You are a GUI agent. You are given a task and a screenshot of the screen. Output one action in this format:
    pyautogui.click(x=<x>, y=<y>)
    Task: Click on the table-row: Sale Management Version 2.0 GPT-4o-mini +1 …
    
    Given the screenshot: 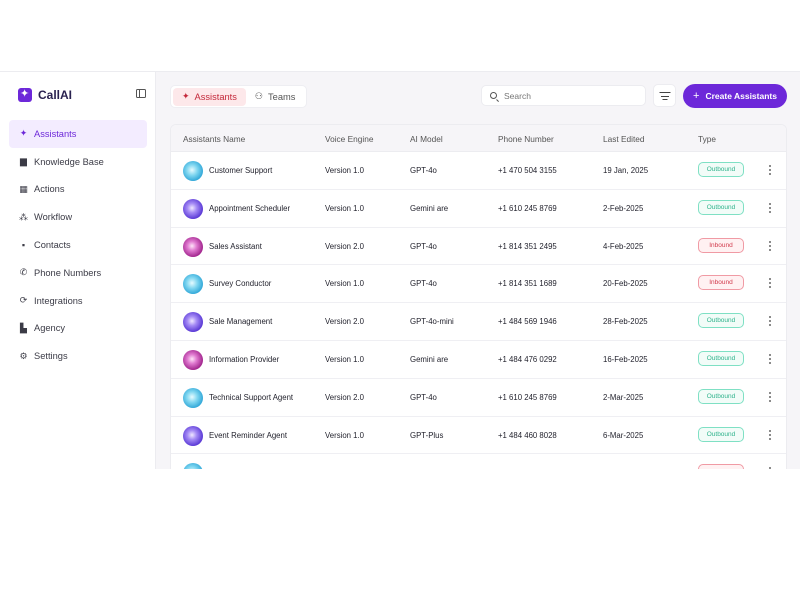 What is the action you would take?
    pyautogui.click(x=478, y=322)
    